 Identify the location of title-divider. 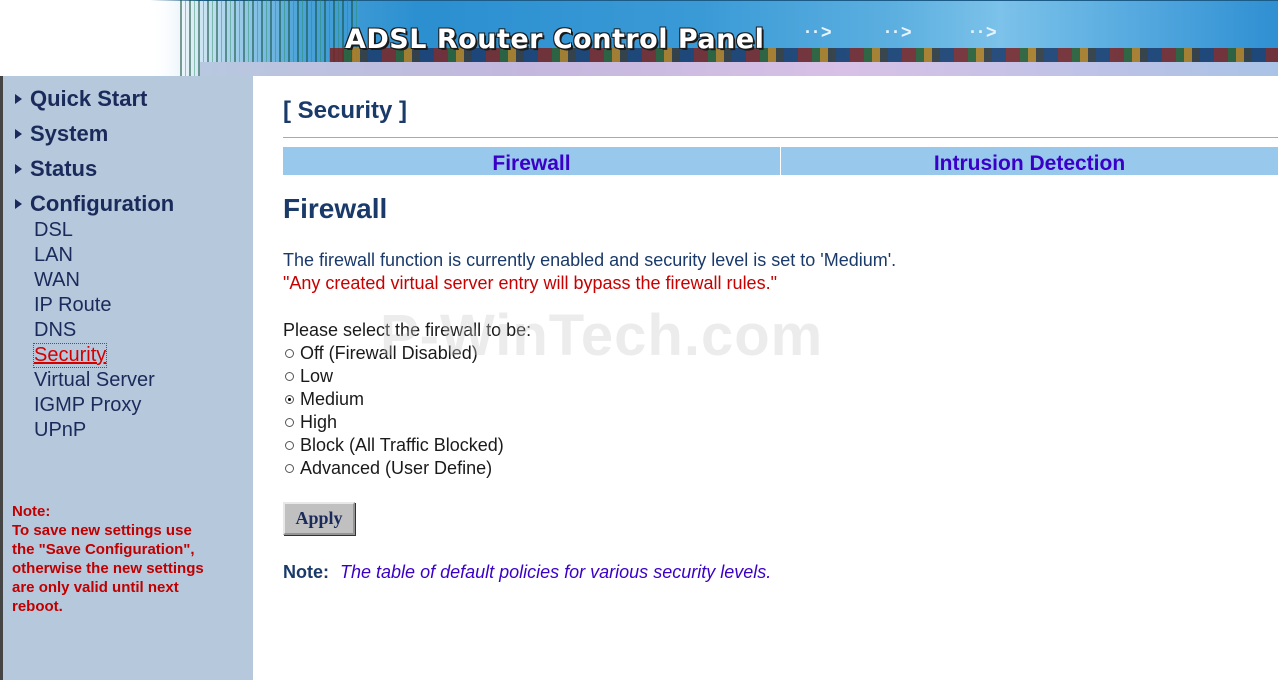
(780, 137).